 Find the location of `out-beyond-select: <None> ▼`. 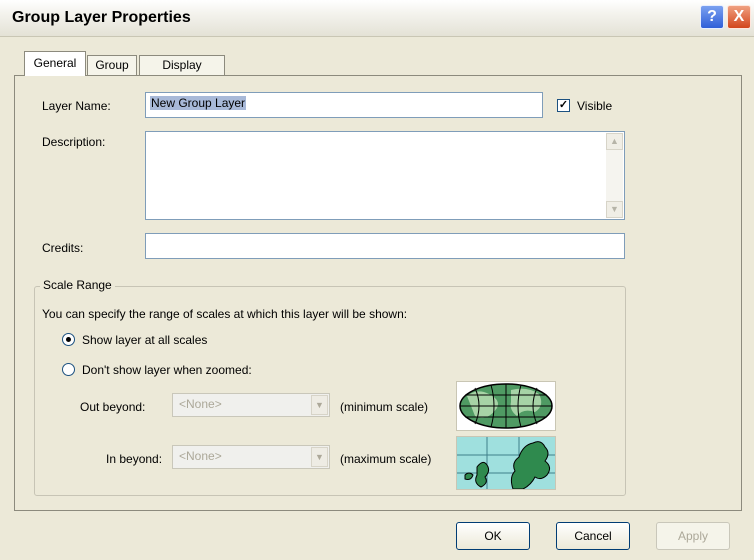

out-beyond-select: <None> ▼ is located at coordinates (251, 405).